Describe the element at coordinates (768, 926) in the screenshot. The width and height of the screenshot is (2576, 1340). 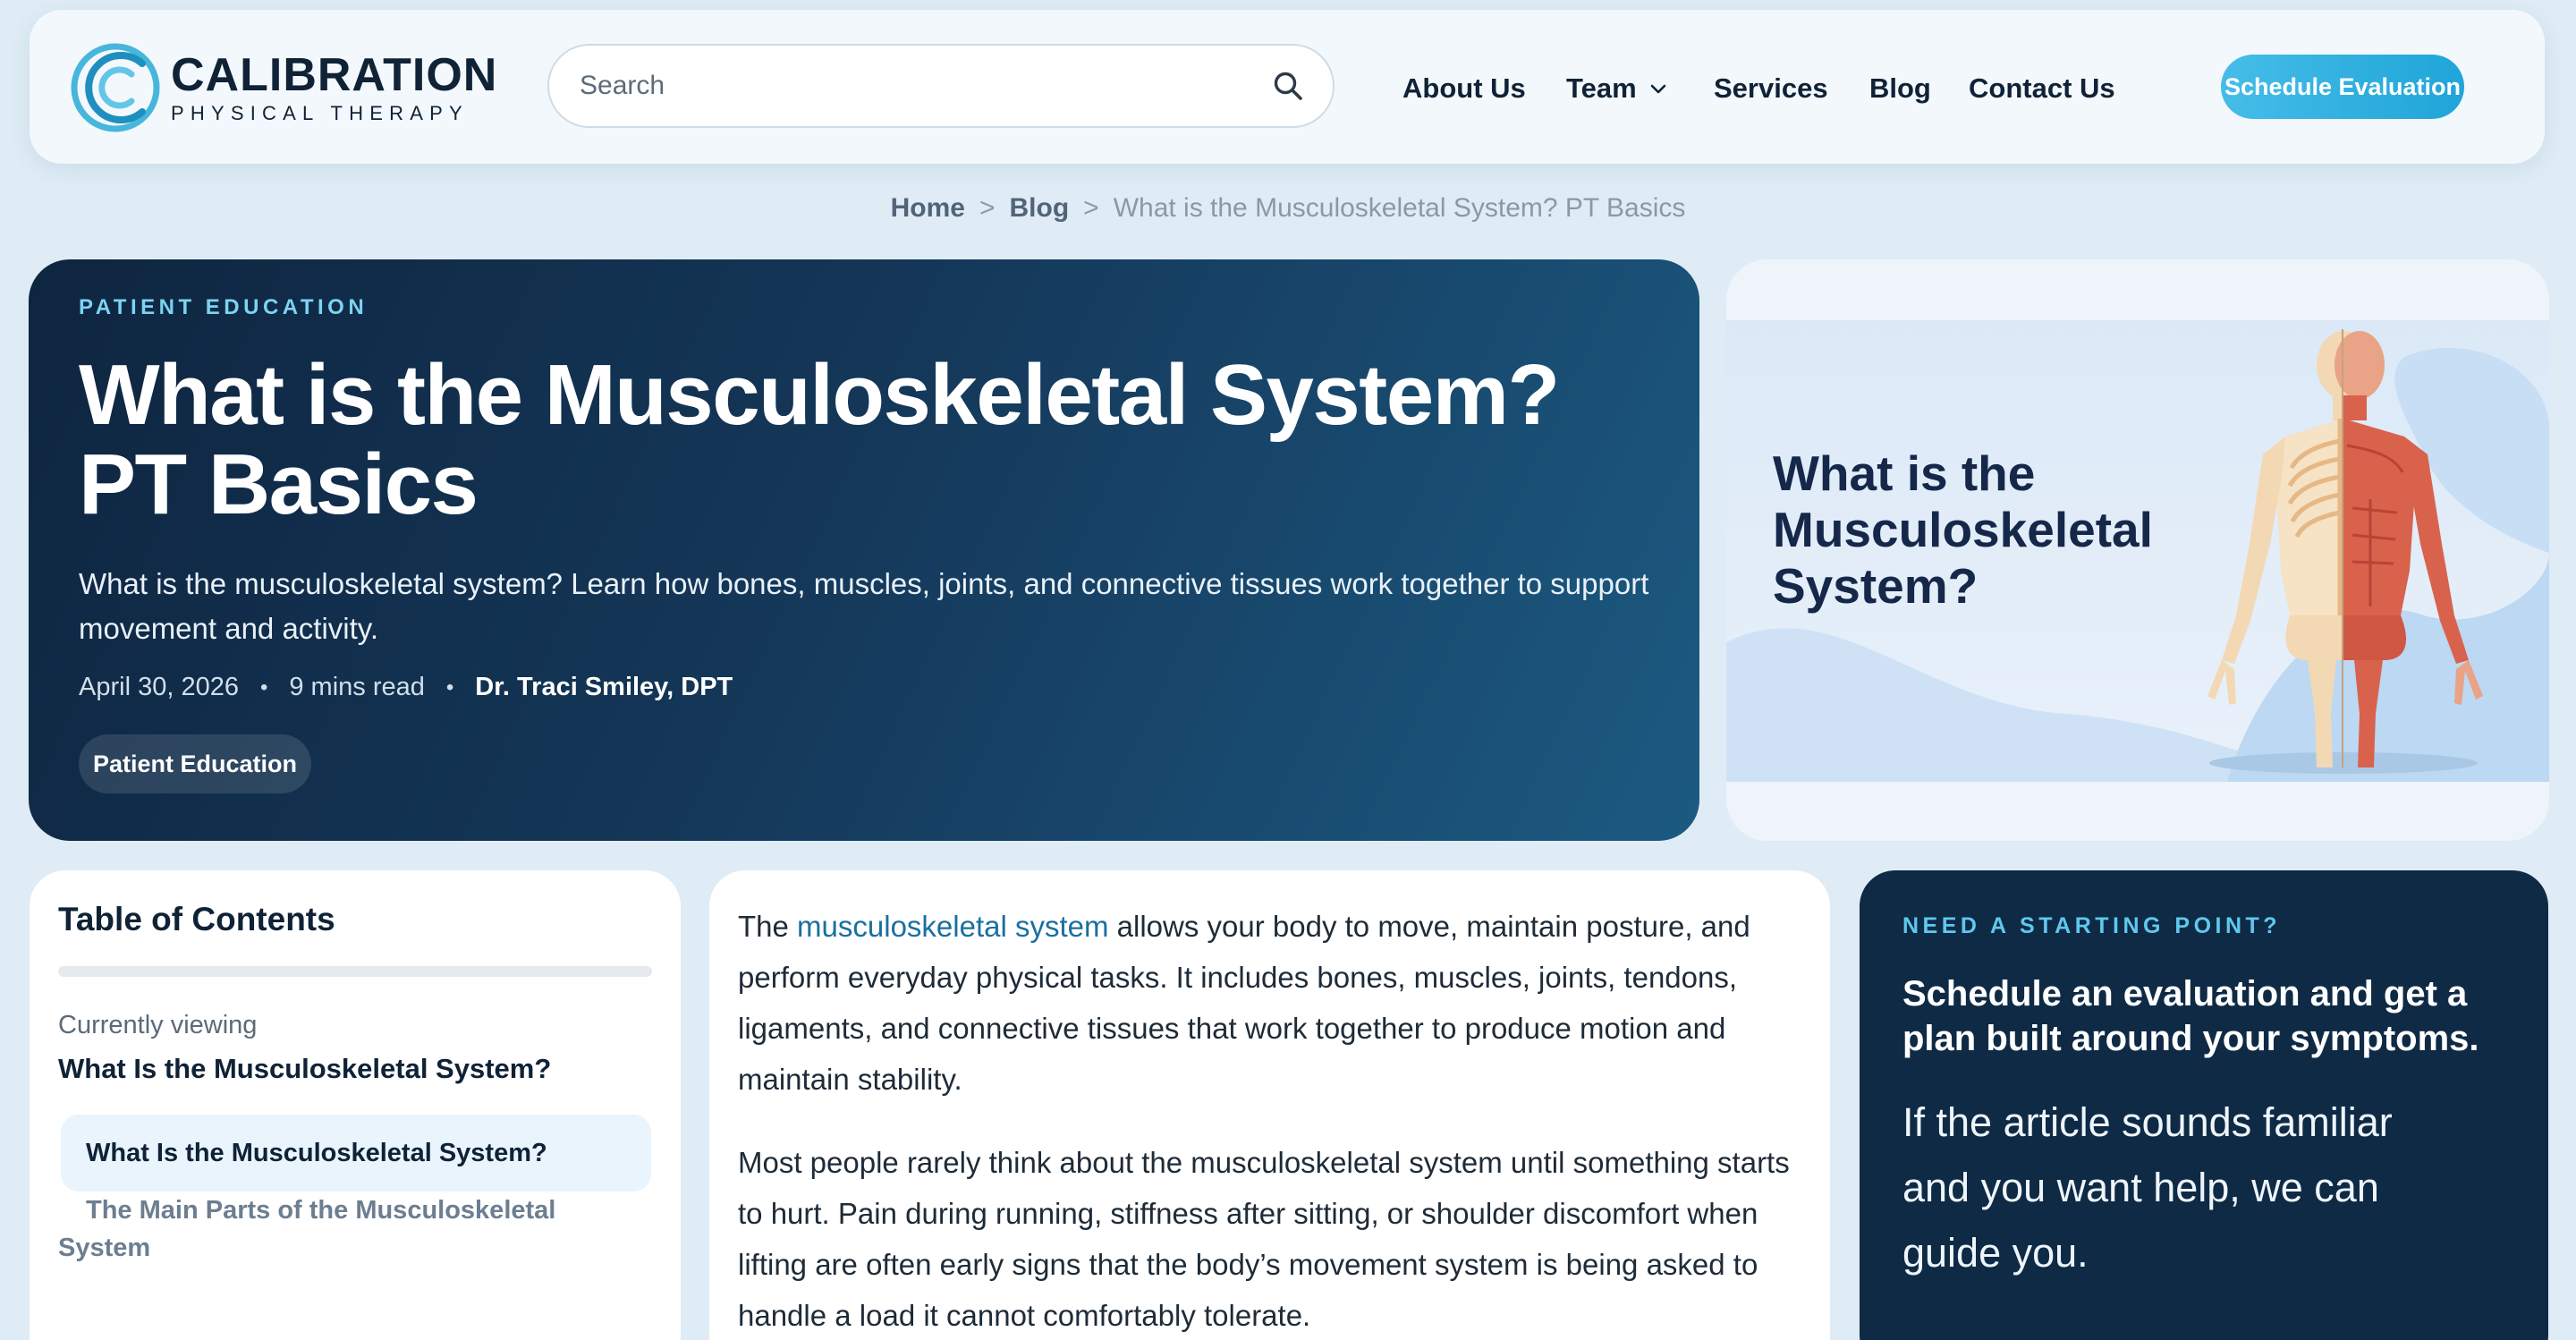
I see `paragraph-text: The` at that location.